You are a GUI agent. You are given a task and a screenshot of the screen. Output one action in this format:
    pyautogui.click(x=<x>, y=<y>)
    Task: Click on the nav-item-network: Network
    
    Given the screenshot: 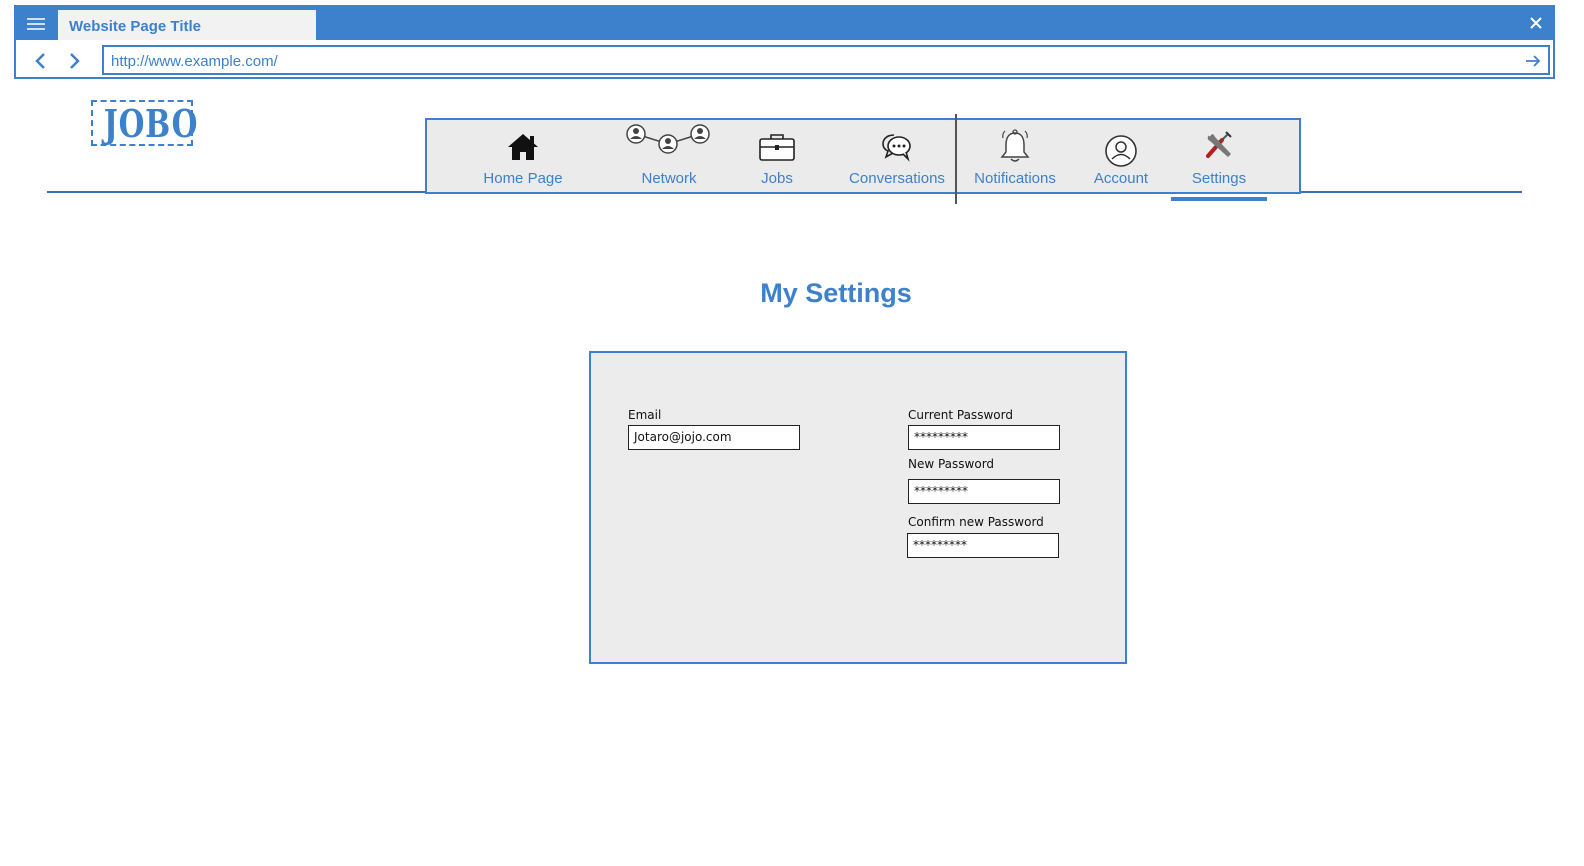 What is the action you would take?
    pyautogui.click(x=669, y=156)
    